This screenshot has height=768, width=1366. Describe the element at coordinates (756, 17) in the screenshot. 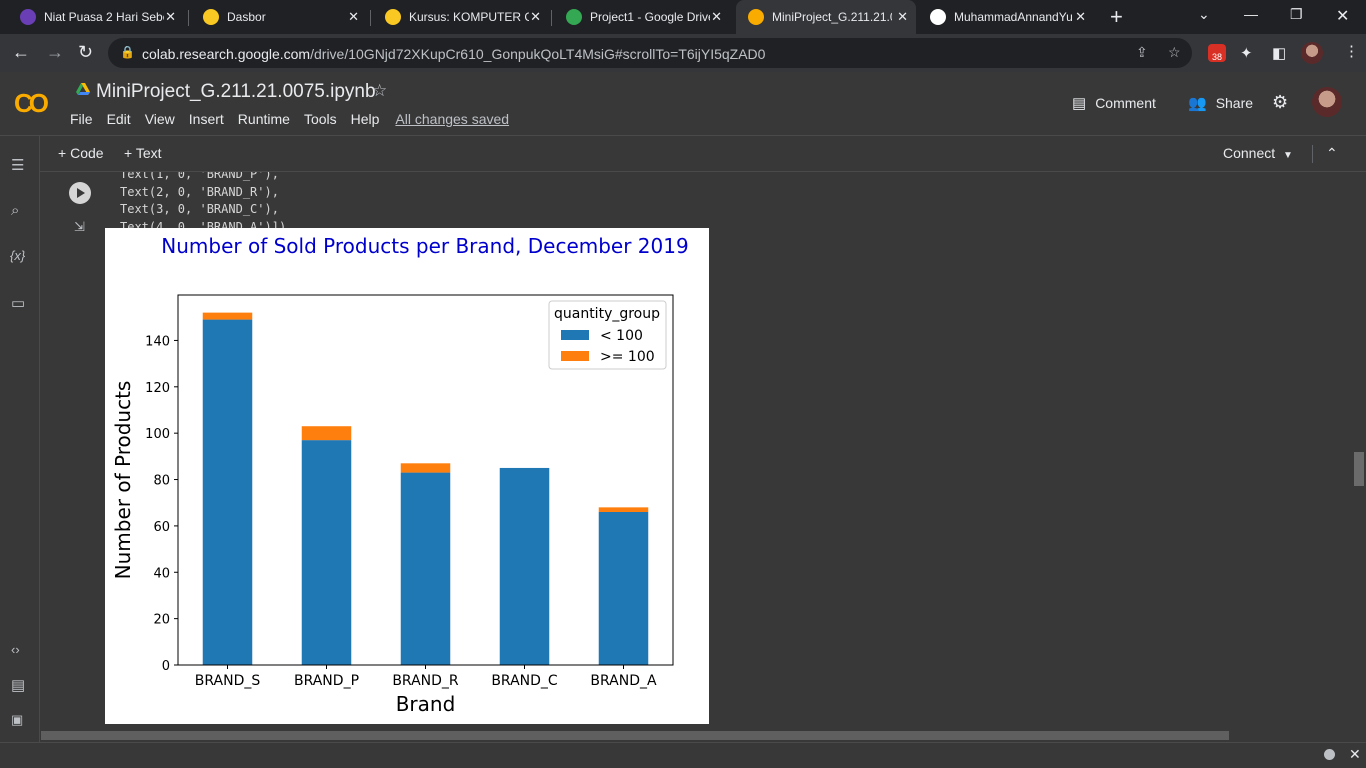

I see `colab-icon` at that location.